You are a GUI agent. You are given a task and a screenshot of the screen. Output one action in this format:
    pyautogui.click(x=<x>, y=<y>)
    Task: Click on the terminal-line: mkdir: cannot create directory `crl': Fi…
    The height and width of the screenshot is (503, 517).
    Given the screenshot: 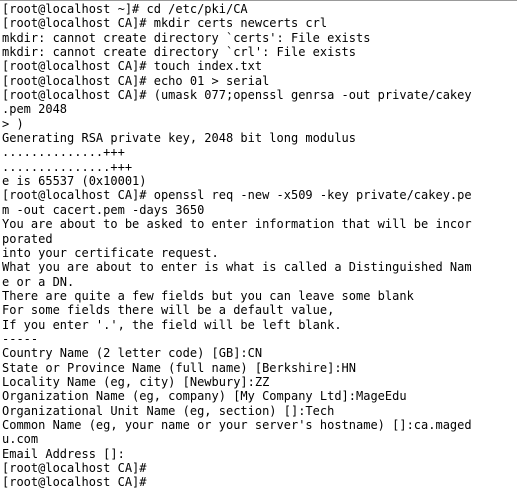 What is the action you would take?
    pyautogui.click(x=179, y=52)
    